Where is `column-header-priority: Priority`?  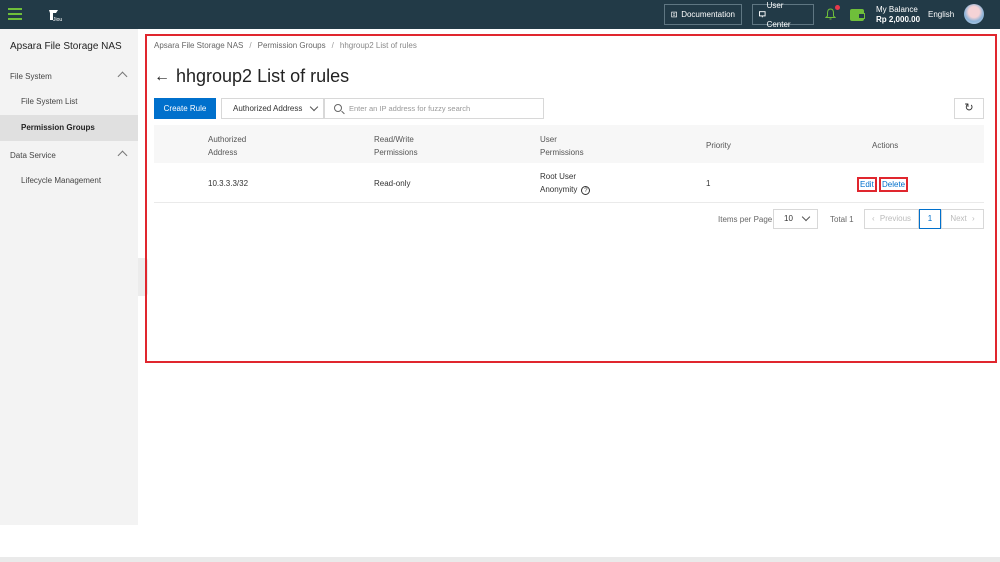
column-header-priority: Priority is located at coordinates (718, 145).